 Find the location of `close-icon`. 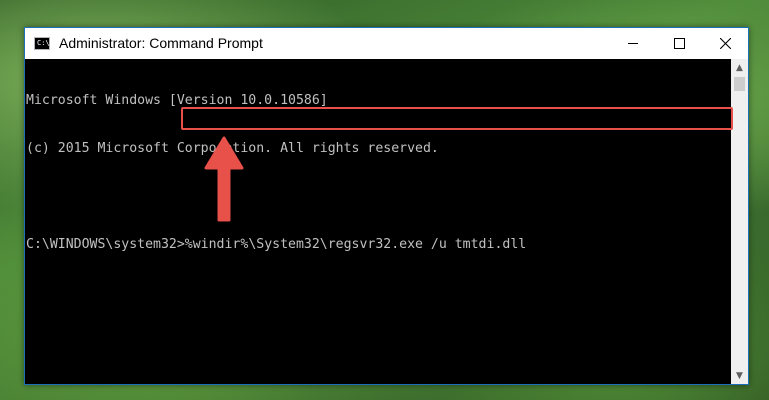

close-icon is located at coordinates (725, 43).